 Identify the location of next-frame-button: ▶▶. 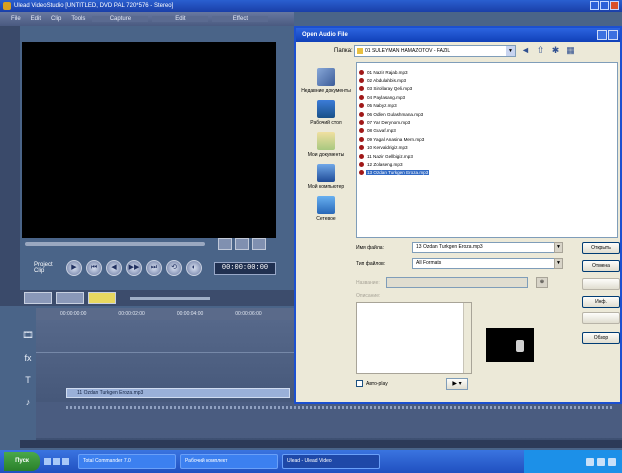
(134, 268).